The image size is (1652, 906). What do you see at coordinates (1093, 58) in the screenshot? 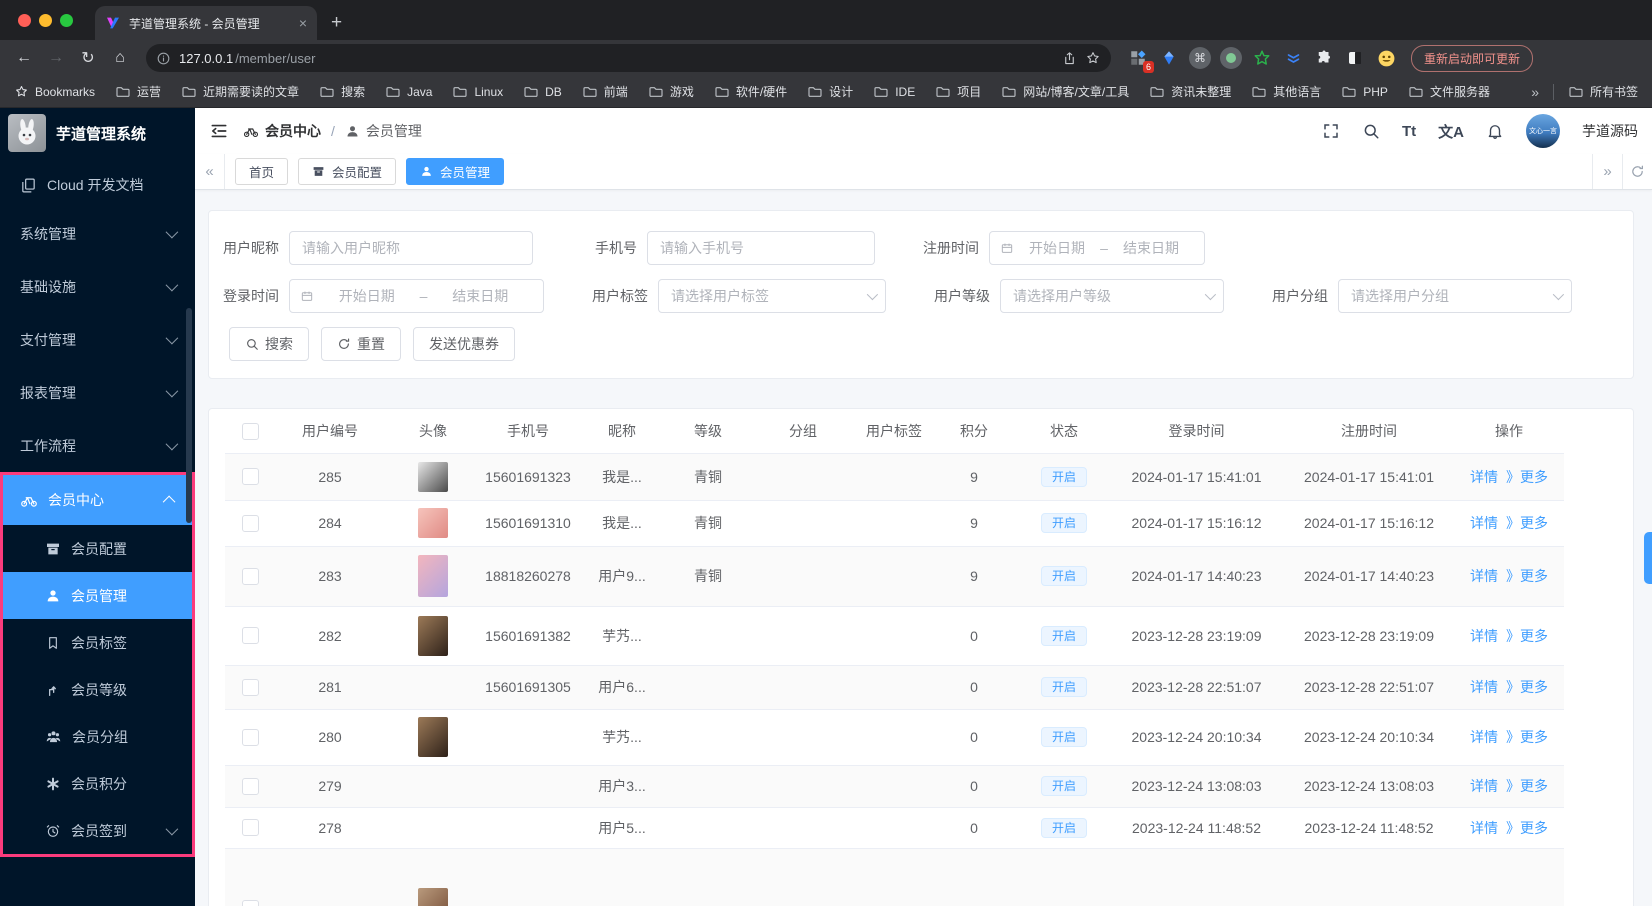
I see `bookmark-star-icon` at bounding box center [1093, 58].